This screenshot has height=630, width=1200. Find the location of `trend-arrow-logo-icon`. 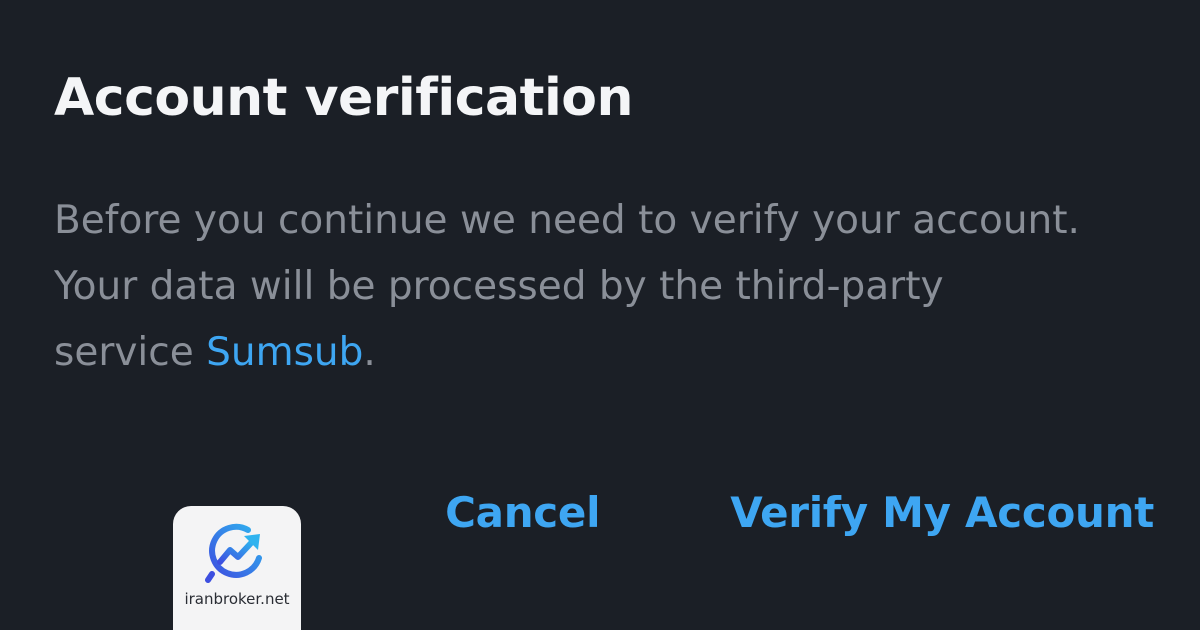

trend-arrow-logo-icon is located at coordinates (233, 553).